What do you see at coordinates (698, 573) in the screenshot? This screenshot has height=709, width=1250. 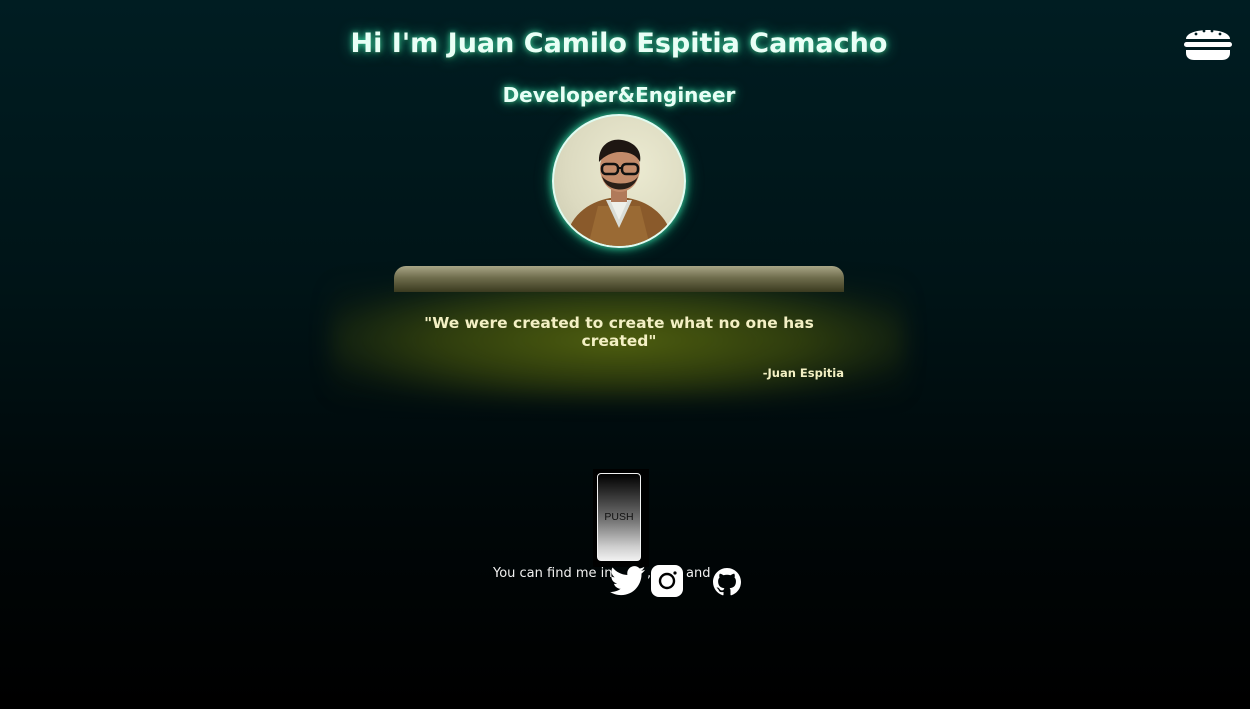 I see `social-and-text: and` at bounding box center [698, 573].